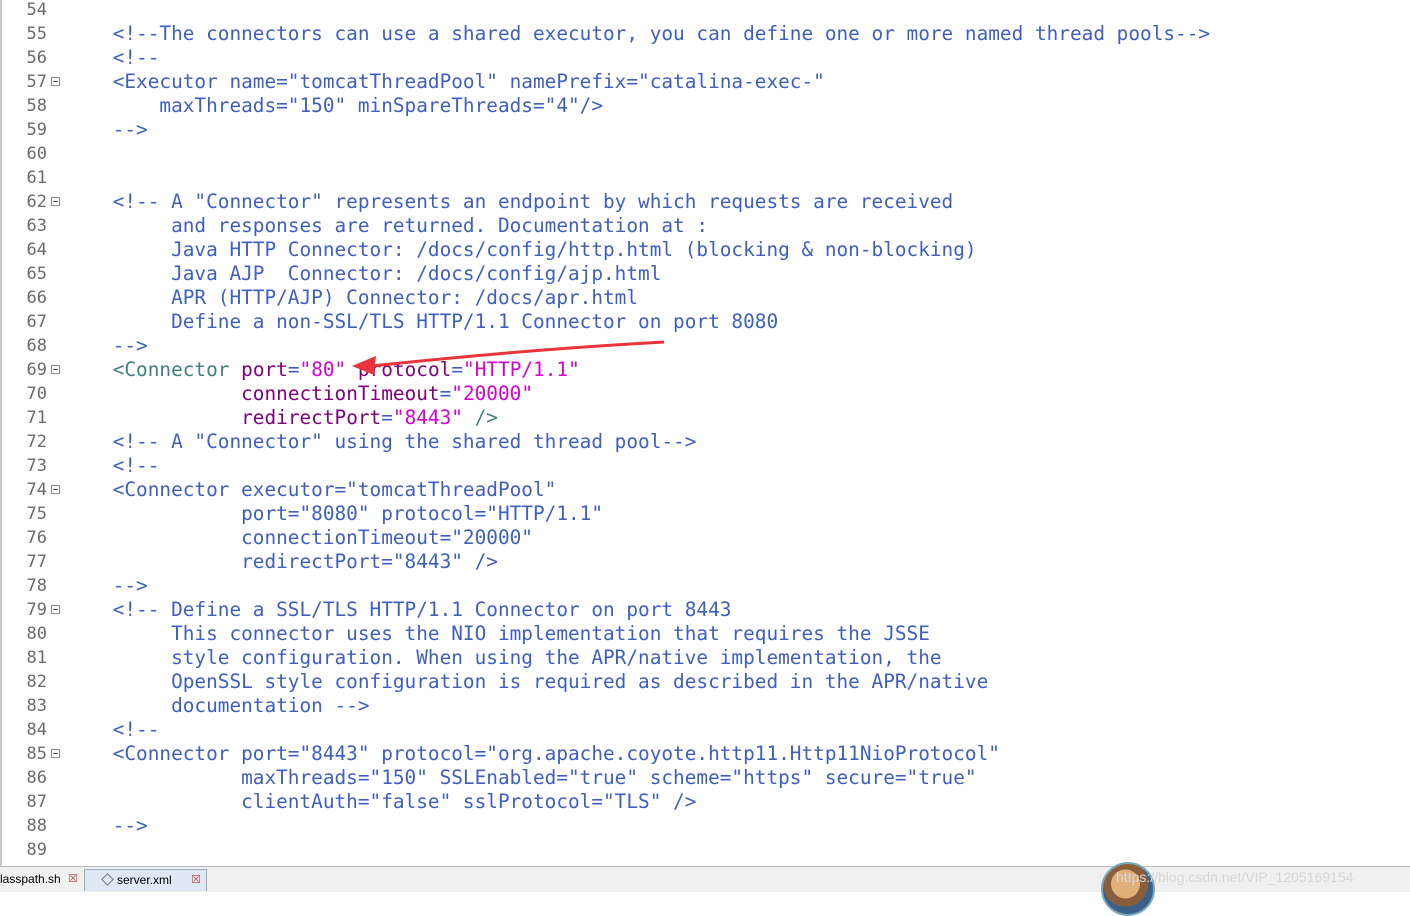  I want to click on tab-server-xml: server.xml ☒, so click(145, 880).